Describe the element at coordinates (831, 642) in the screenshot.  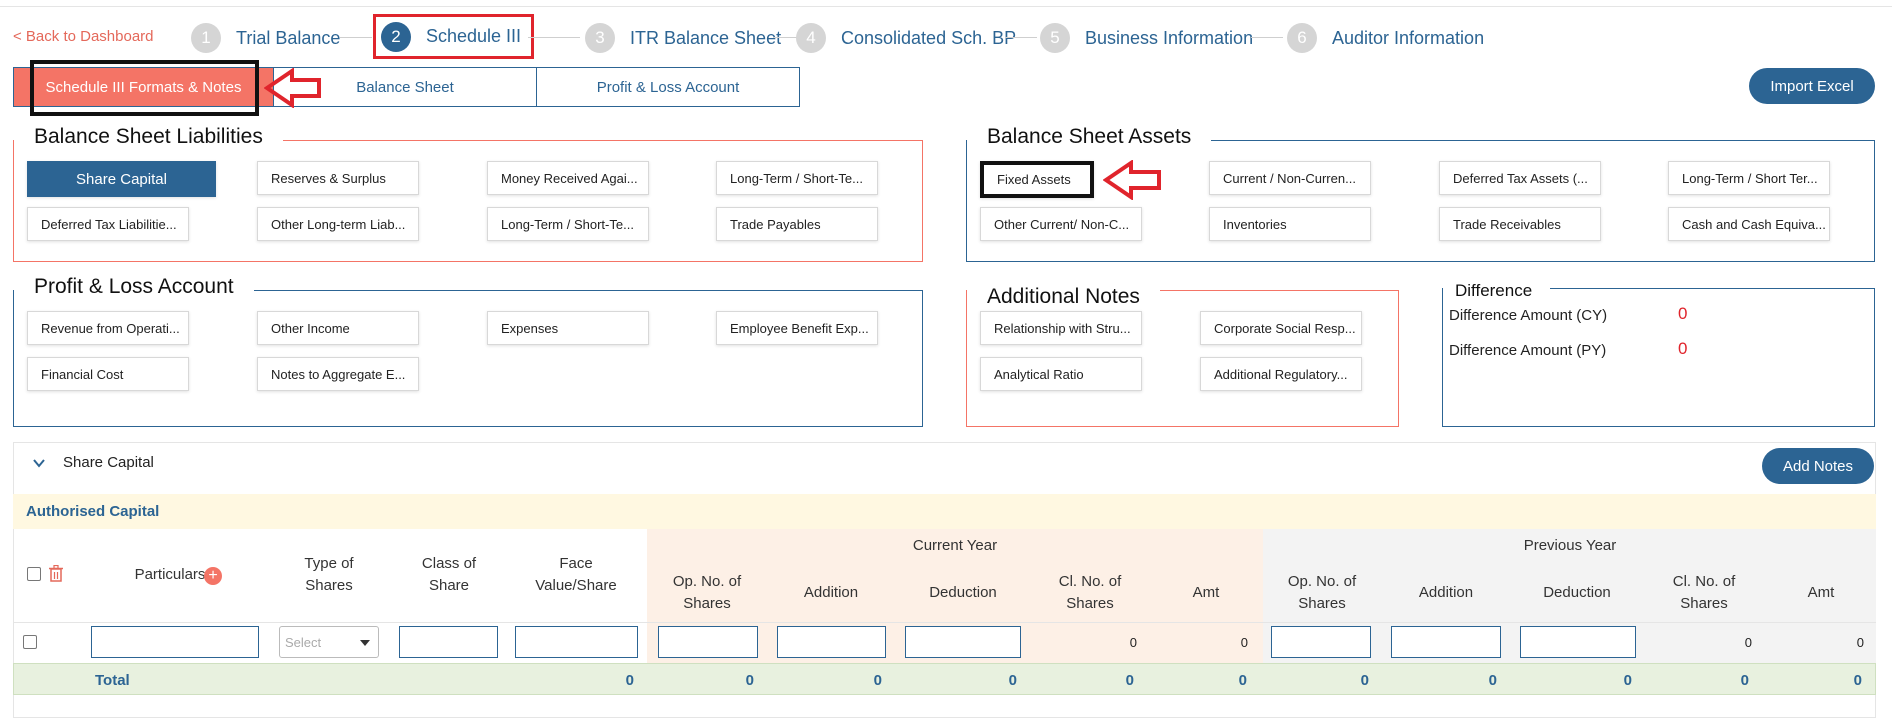
I see `cy-addition-input` at that location.